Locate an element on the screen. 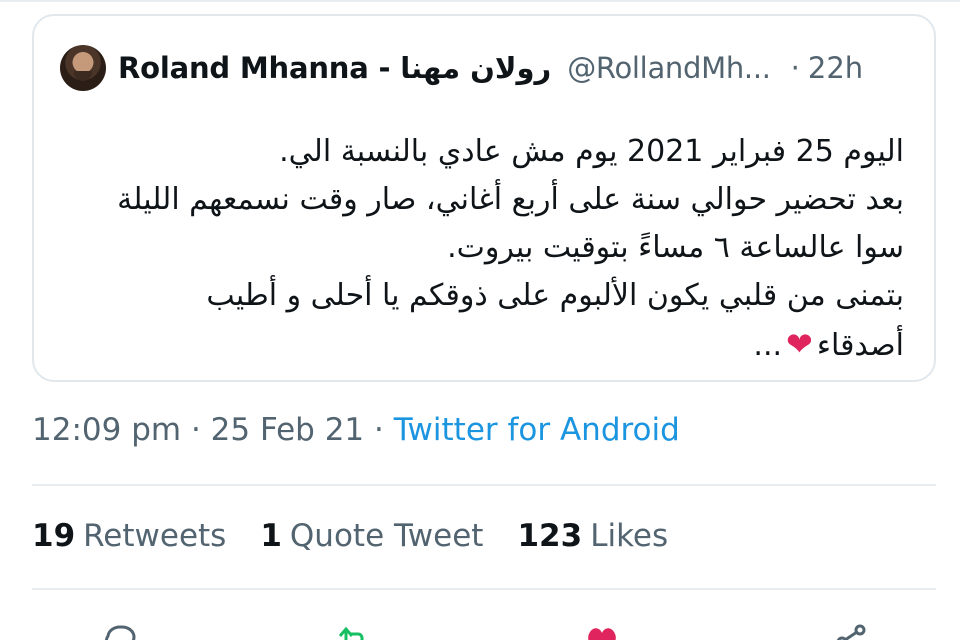 This screenshot has width=960, height=640. tweet-text-word: أصدقاء is located at coordinates (860, 345).